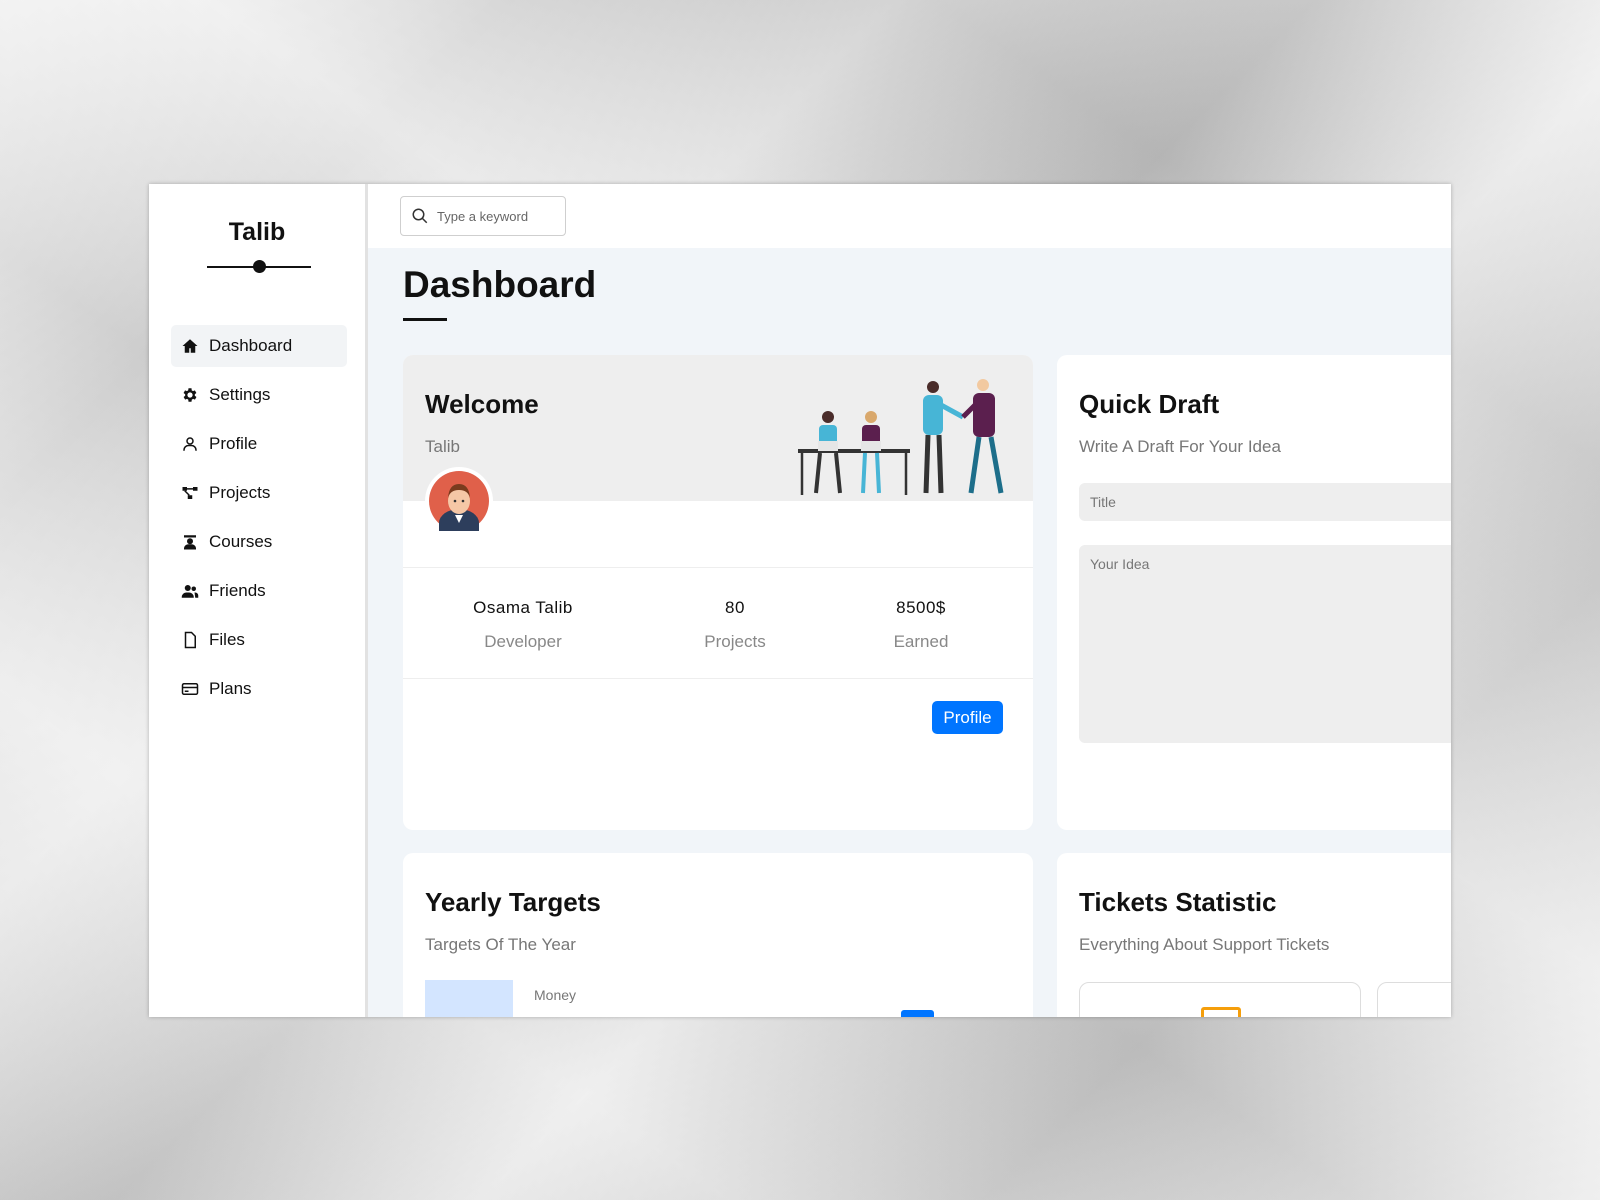  What do you see at coordinates (523, 641) in the screenshot?
I see `stat-label: Developer` at bounding box center [523, 641].